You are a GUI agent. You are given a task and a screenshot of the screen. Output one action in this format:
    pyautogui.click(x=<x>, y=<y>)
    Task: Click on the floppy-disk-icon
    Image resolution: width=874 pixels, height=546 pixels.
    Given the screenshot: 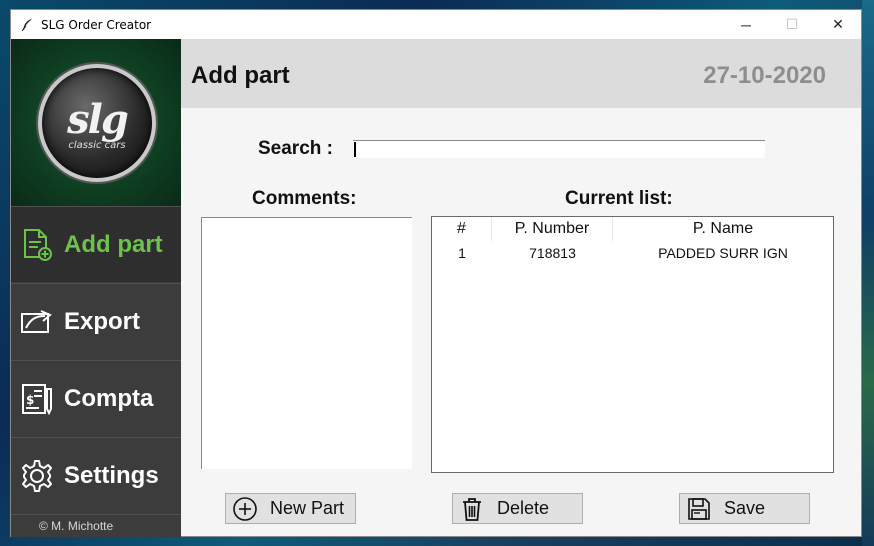 What is the action you would take?
    pyautogui.click(x=699, y=508)
    